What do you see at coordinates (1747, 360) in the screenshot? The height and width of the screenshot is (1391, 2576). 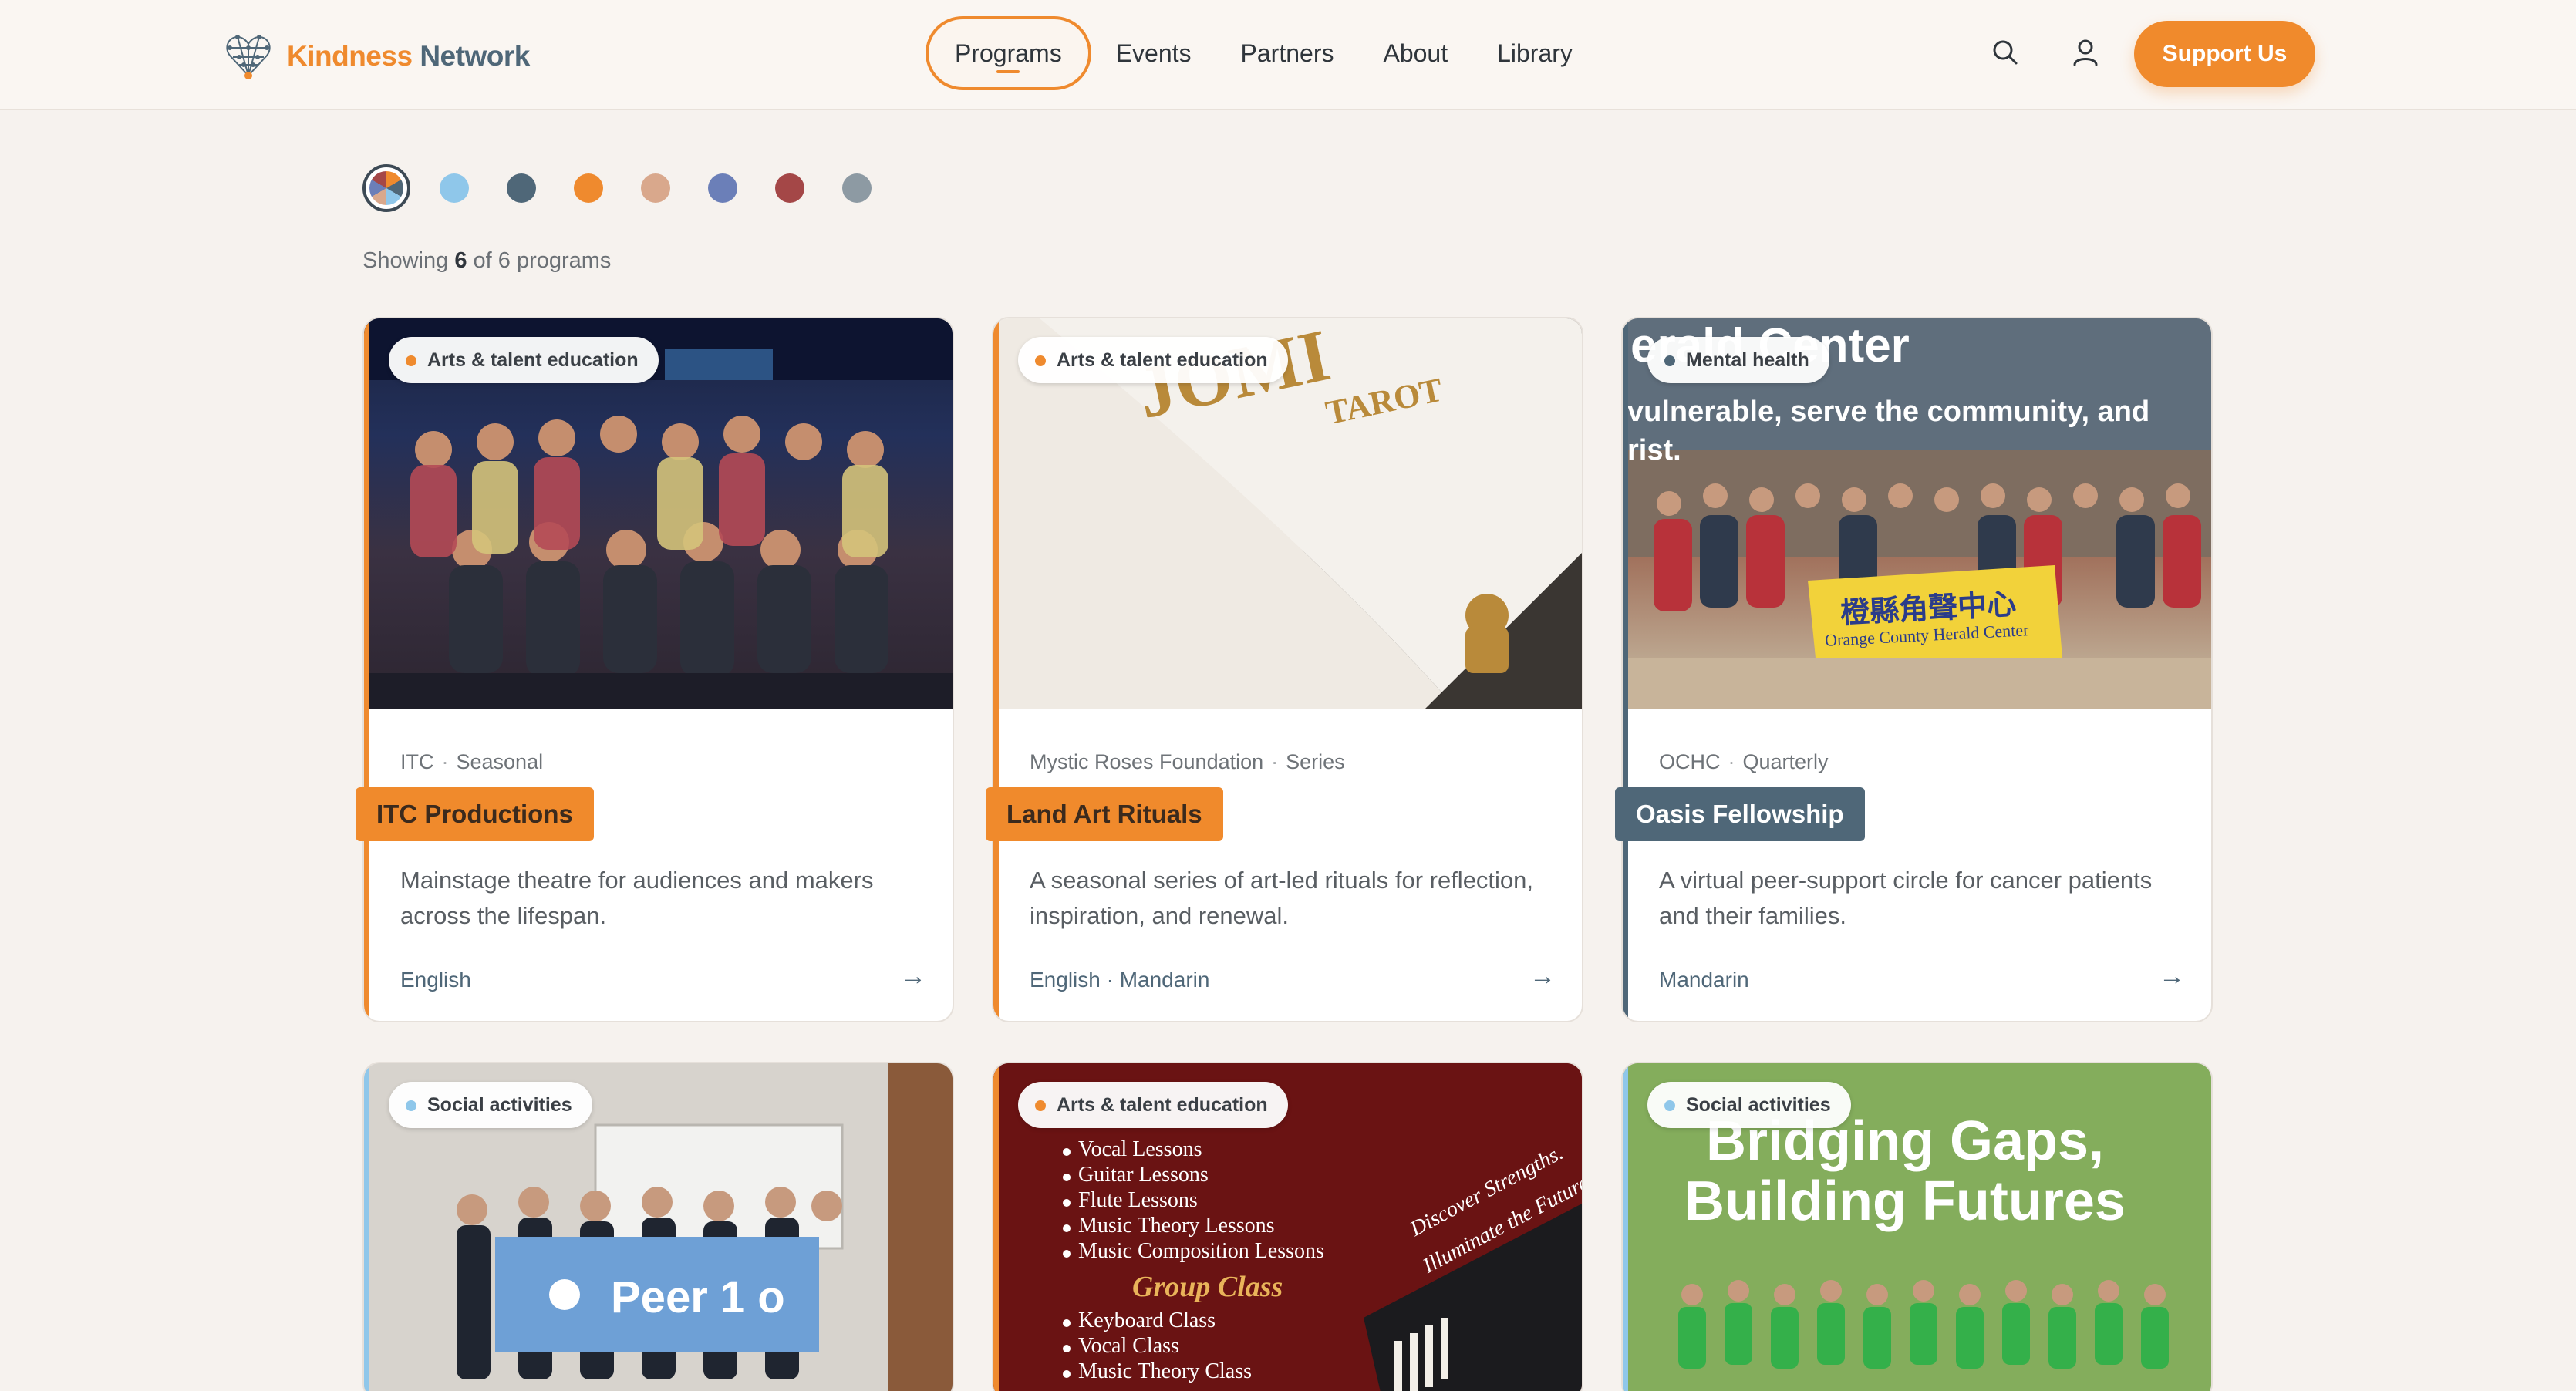 I see `category-label: Mental health` at bounding box center [1747, 360].